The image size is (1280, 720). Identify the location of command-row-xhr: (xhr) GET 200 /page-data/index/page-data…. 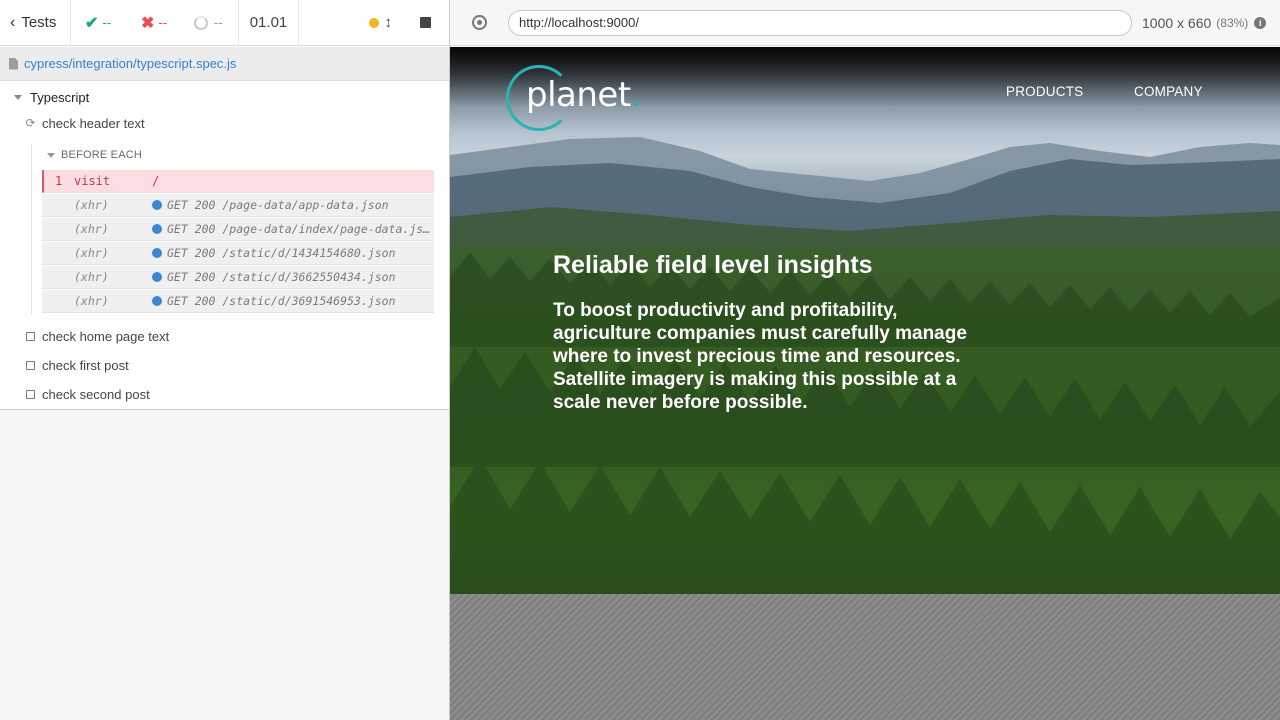
(238, 229).